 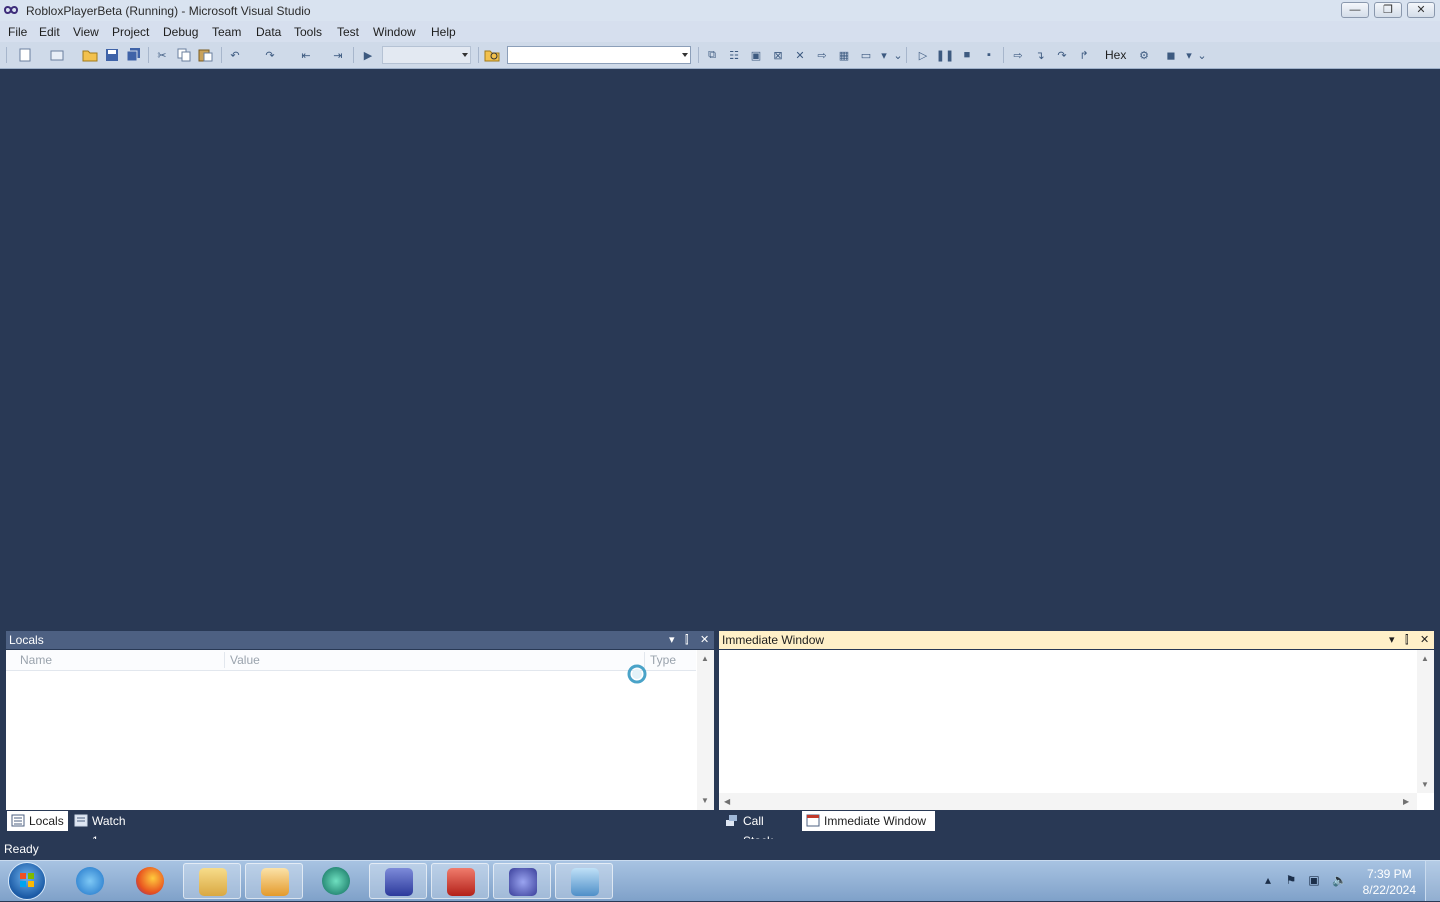 What do you see at coordinates (268, 32) in the screenshot?
I see `menu-data: Data` at bounding box center [268, 32].